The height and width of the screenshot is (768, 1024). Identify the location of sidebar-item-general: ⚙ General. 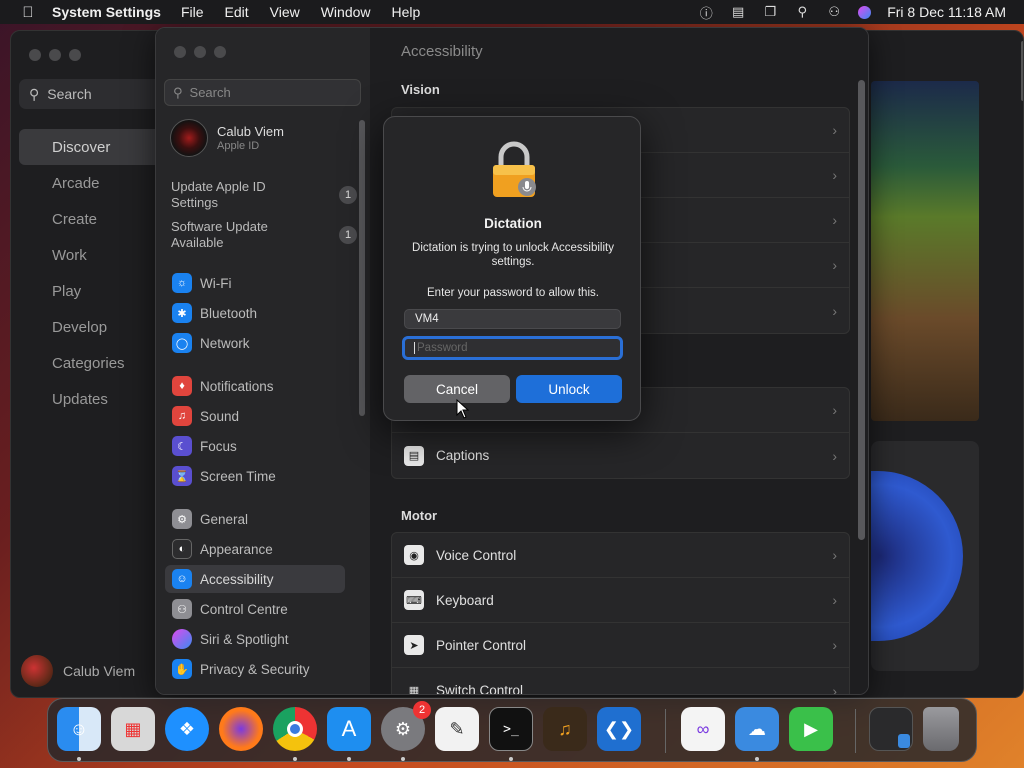
(255, 519).